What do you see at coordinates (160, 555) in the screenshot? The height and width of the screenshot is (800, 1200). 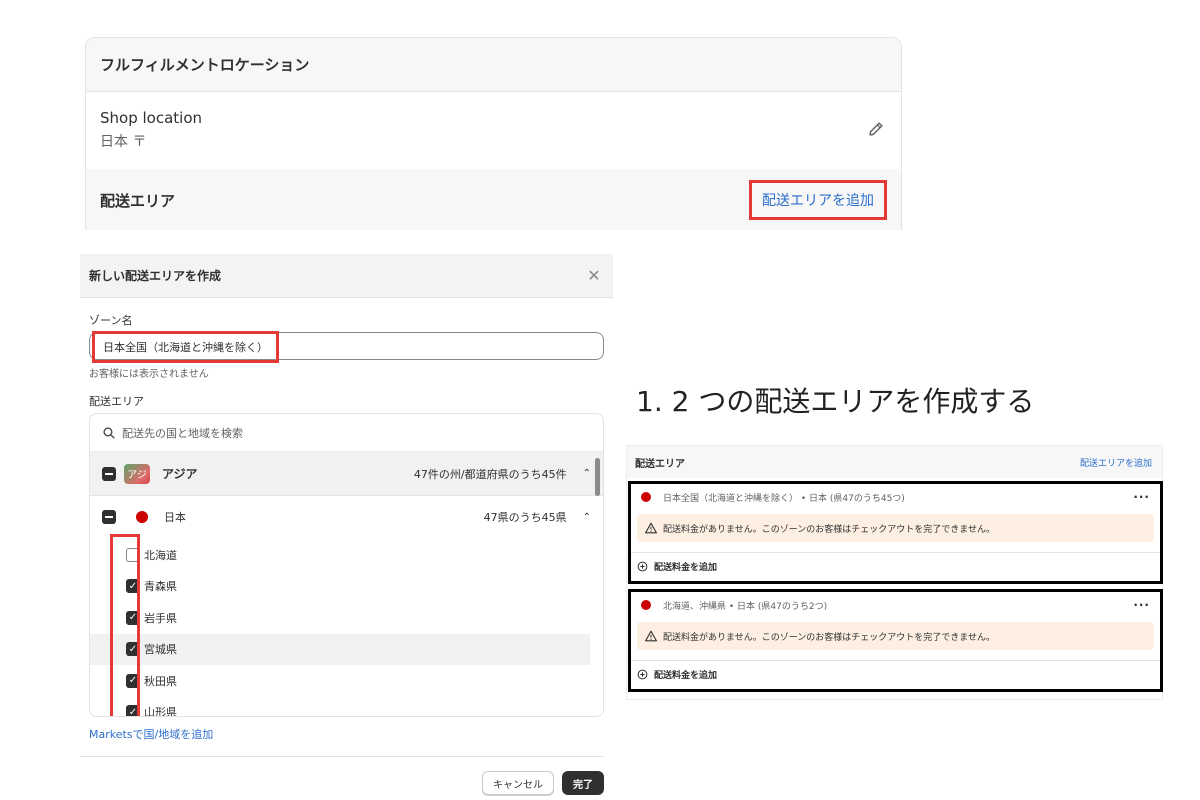 I see `prefecture-name: 北海道` at bounding box center [160, 555].